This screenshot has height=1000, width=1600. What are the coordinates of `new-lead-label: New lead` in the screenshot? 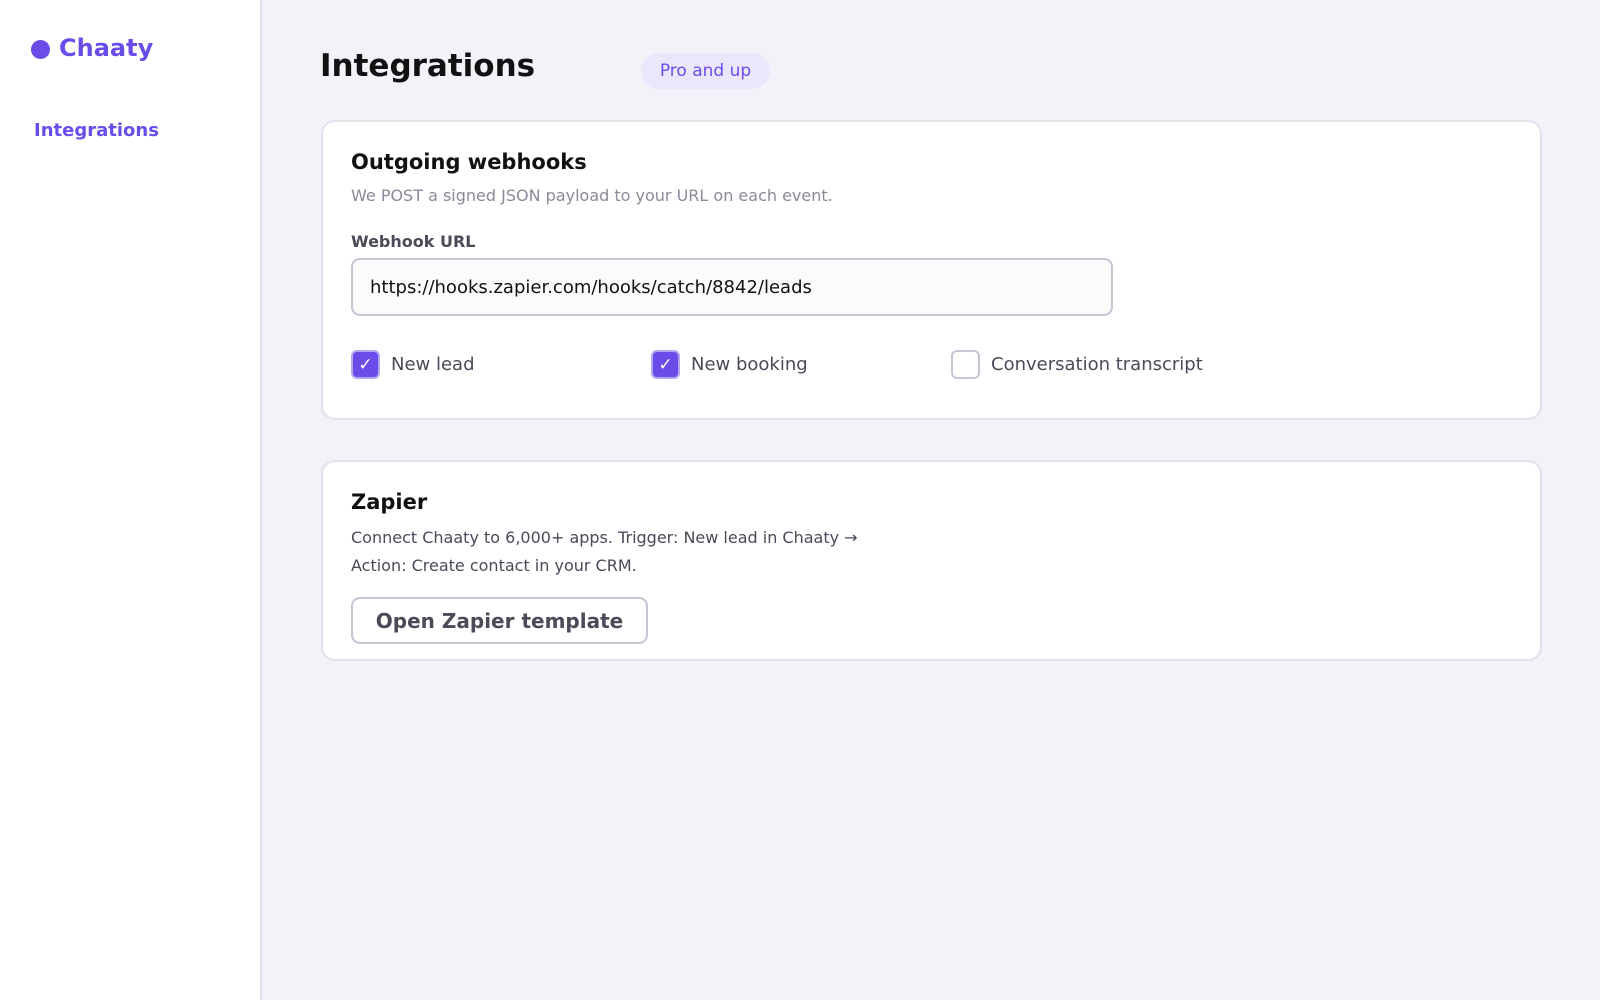 It's located at (433, 364).